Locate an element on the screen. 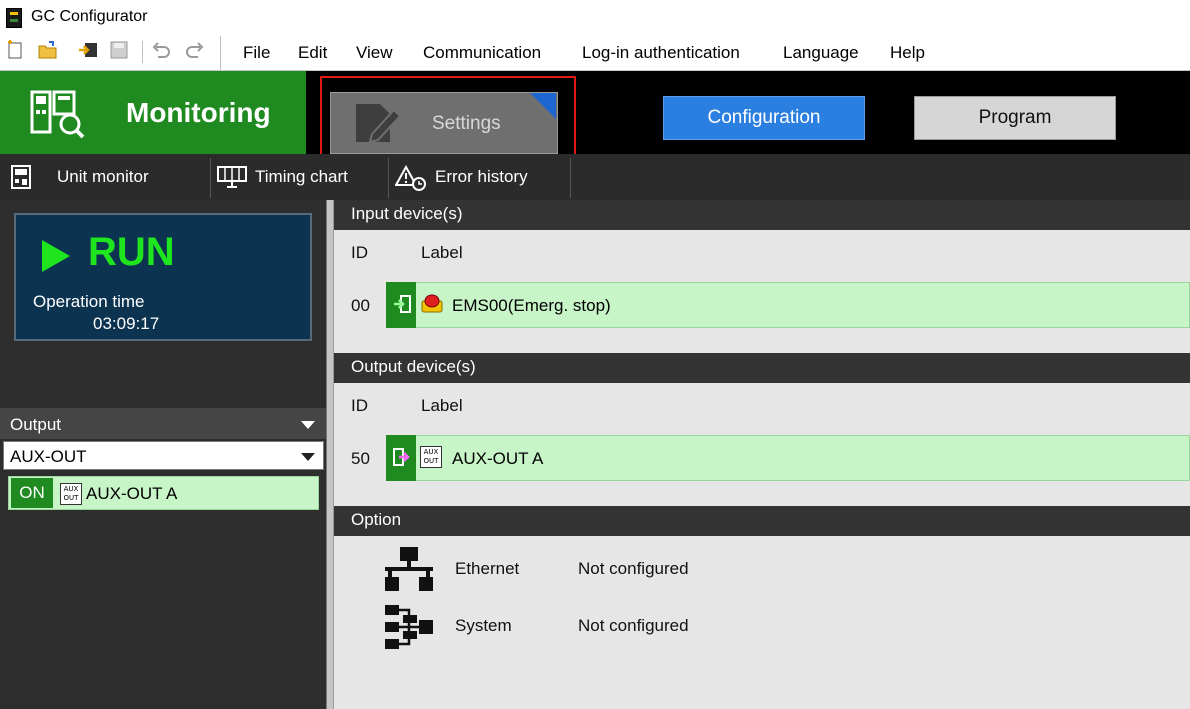  tab-unit-monitor: Unit monitor is located at coordinates (105, 177).